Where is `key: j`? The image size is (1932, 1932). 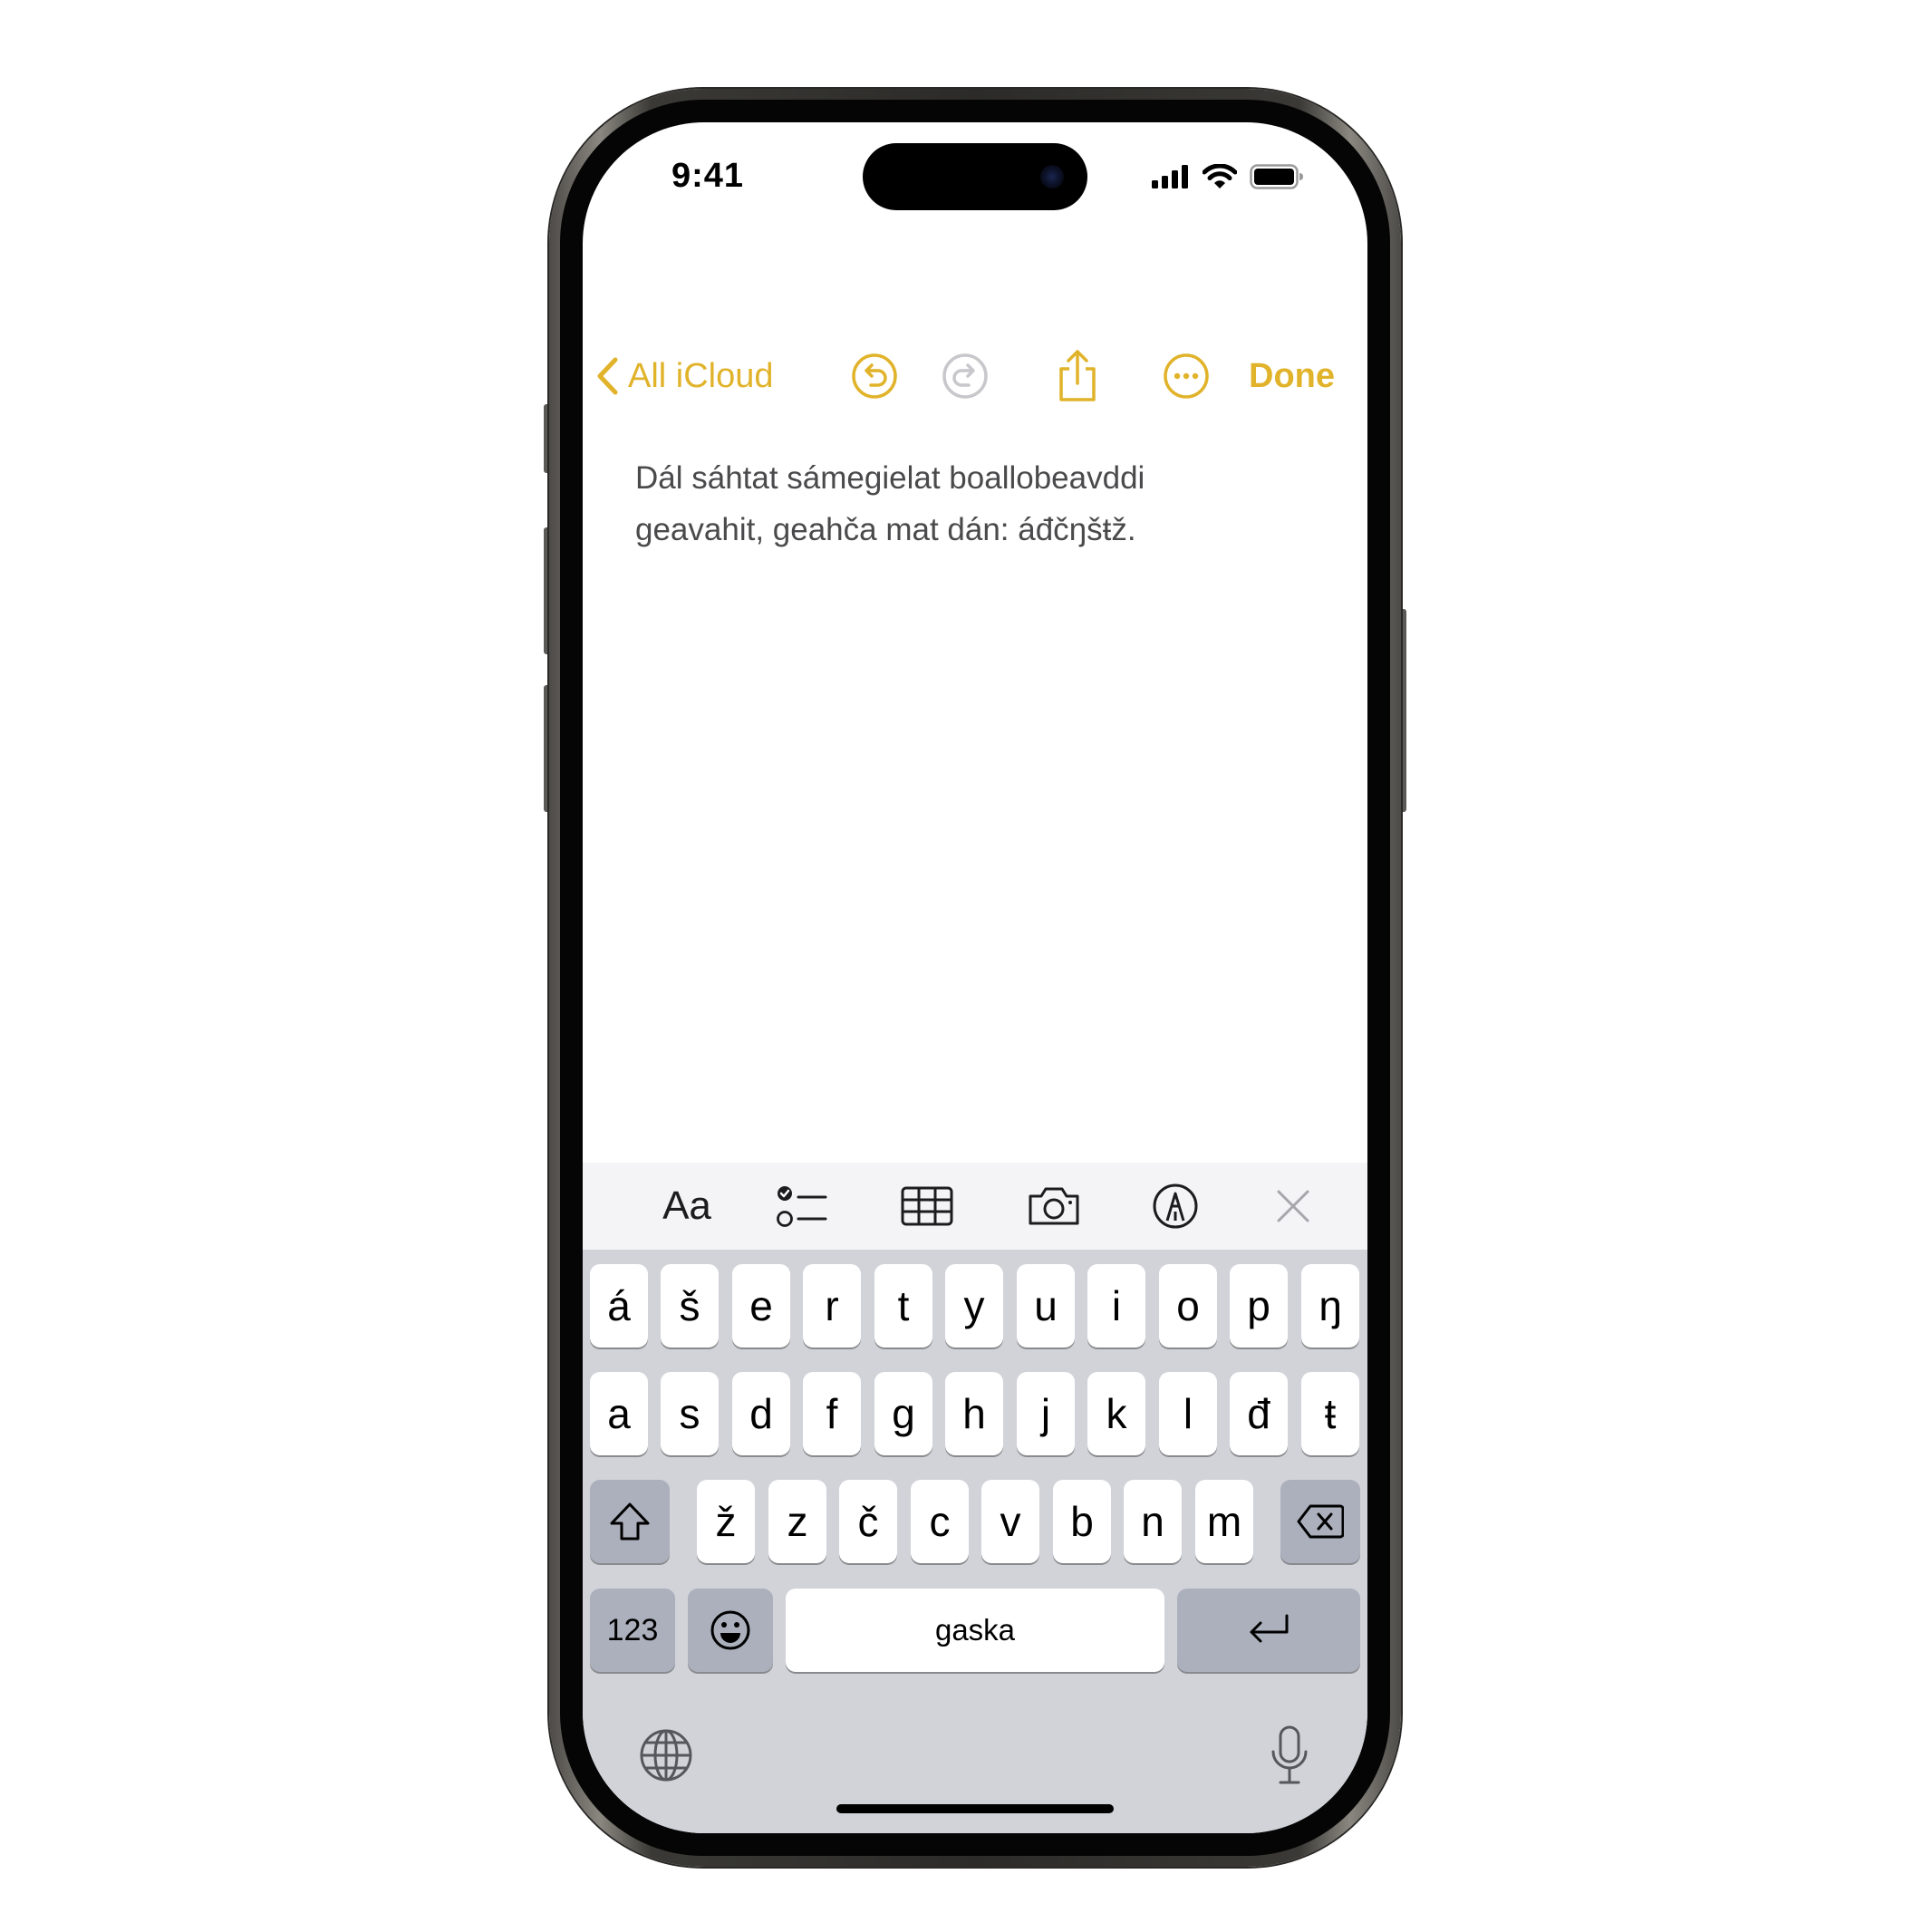
key: j is located at coordinates (1046, 1413).